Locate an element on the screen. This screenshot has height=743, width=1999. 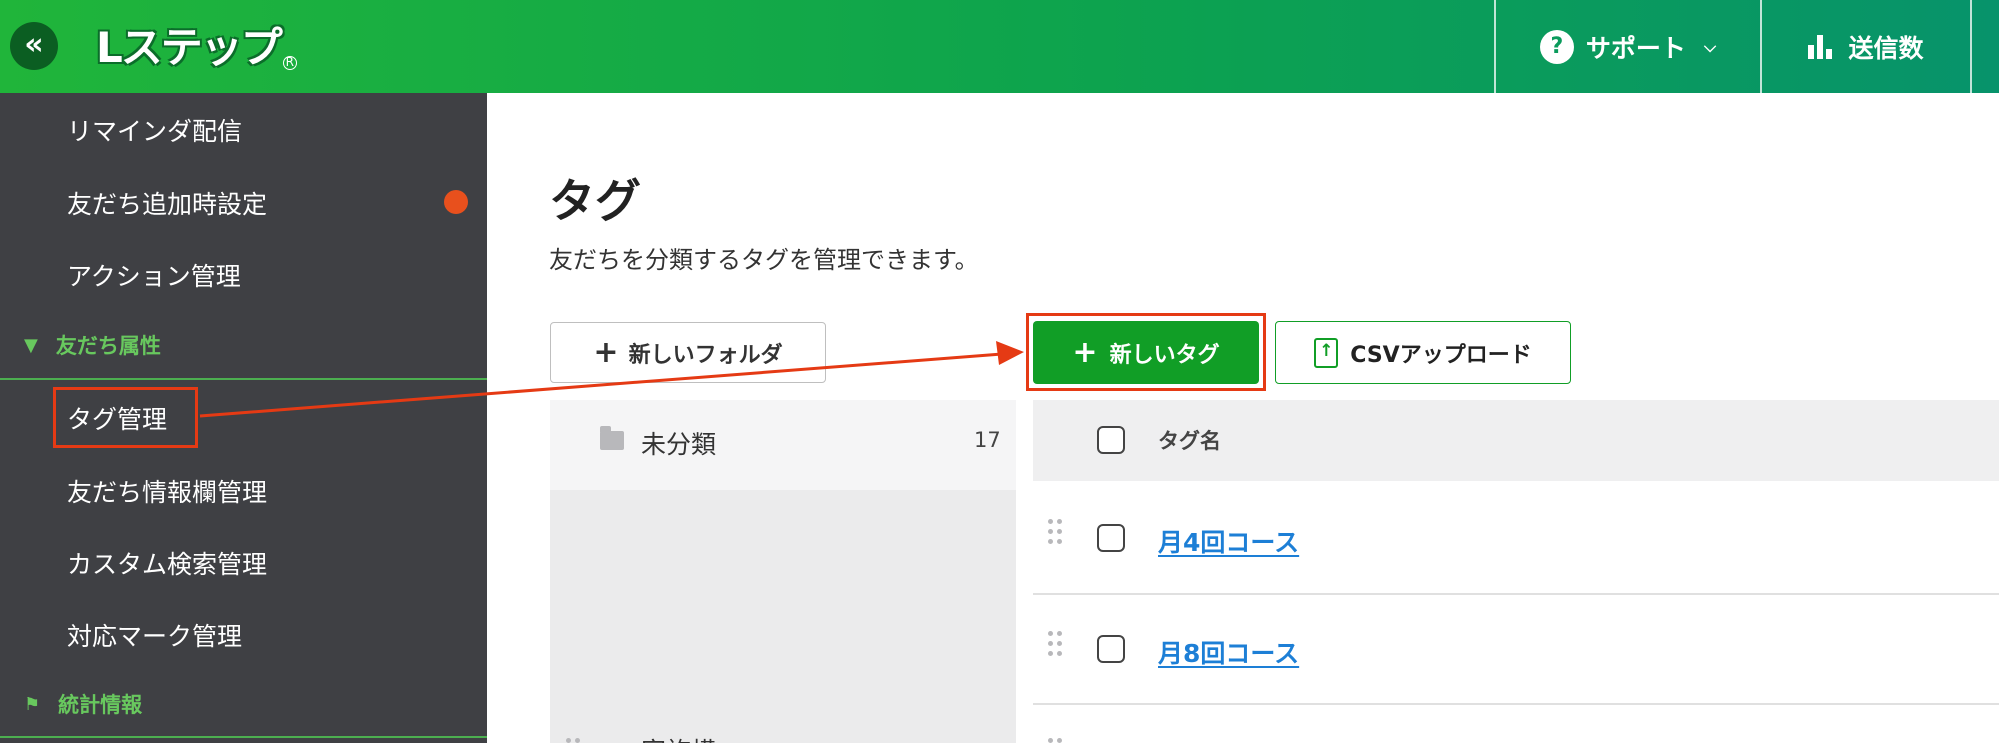
page-description: 友だちを分類するタグを管理できます。 is located at coordinates (764, 260).